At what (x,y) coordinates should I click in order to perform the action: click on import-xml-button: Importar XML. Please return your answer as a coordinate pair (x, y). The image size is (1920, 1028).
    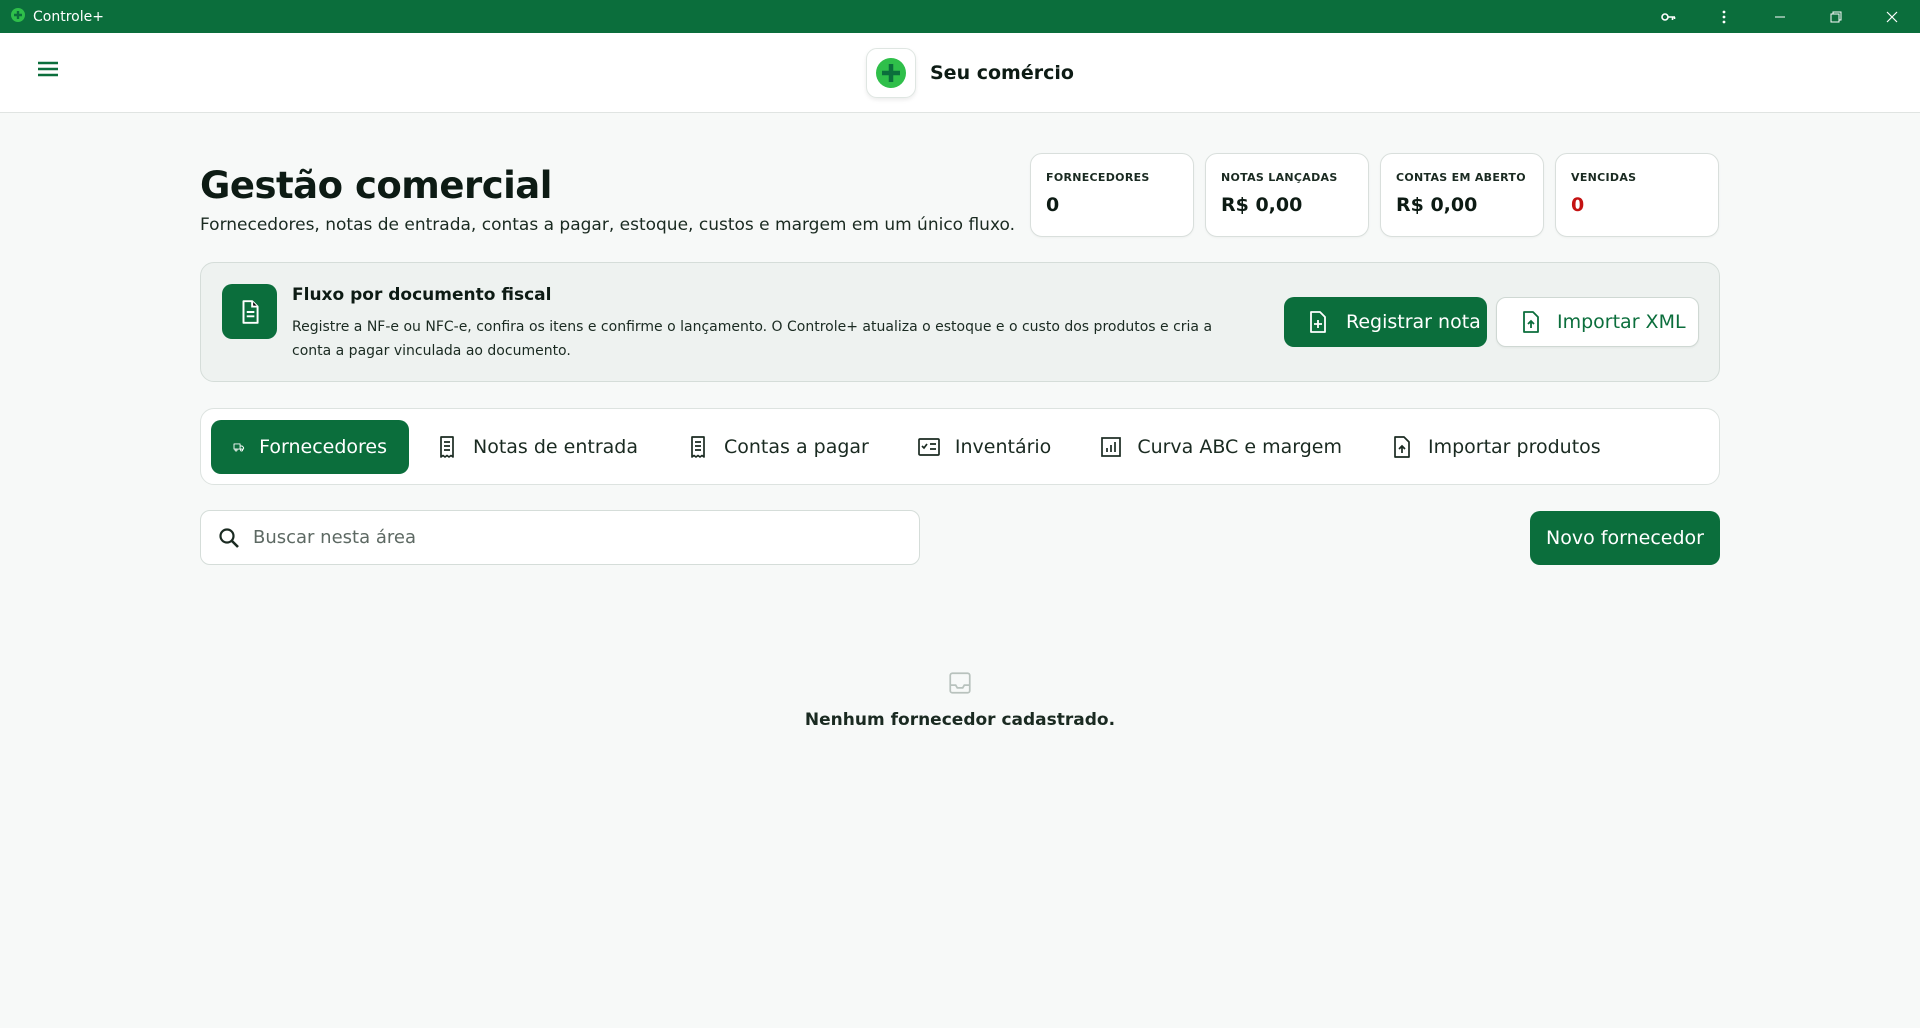
    Looking at the image, I should click on (1597, 322).